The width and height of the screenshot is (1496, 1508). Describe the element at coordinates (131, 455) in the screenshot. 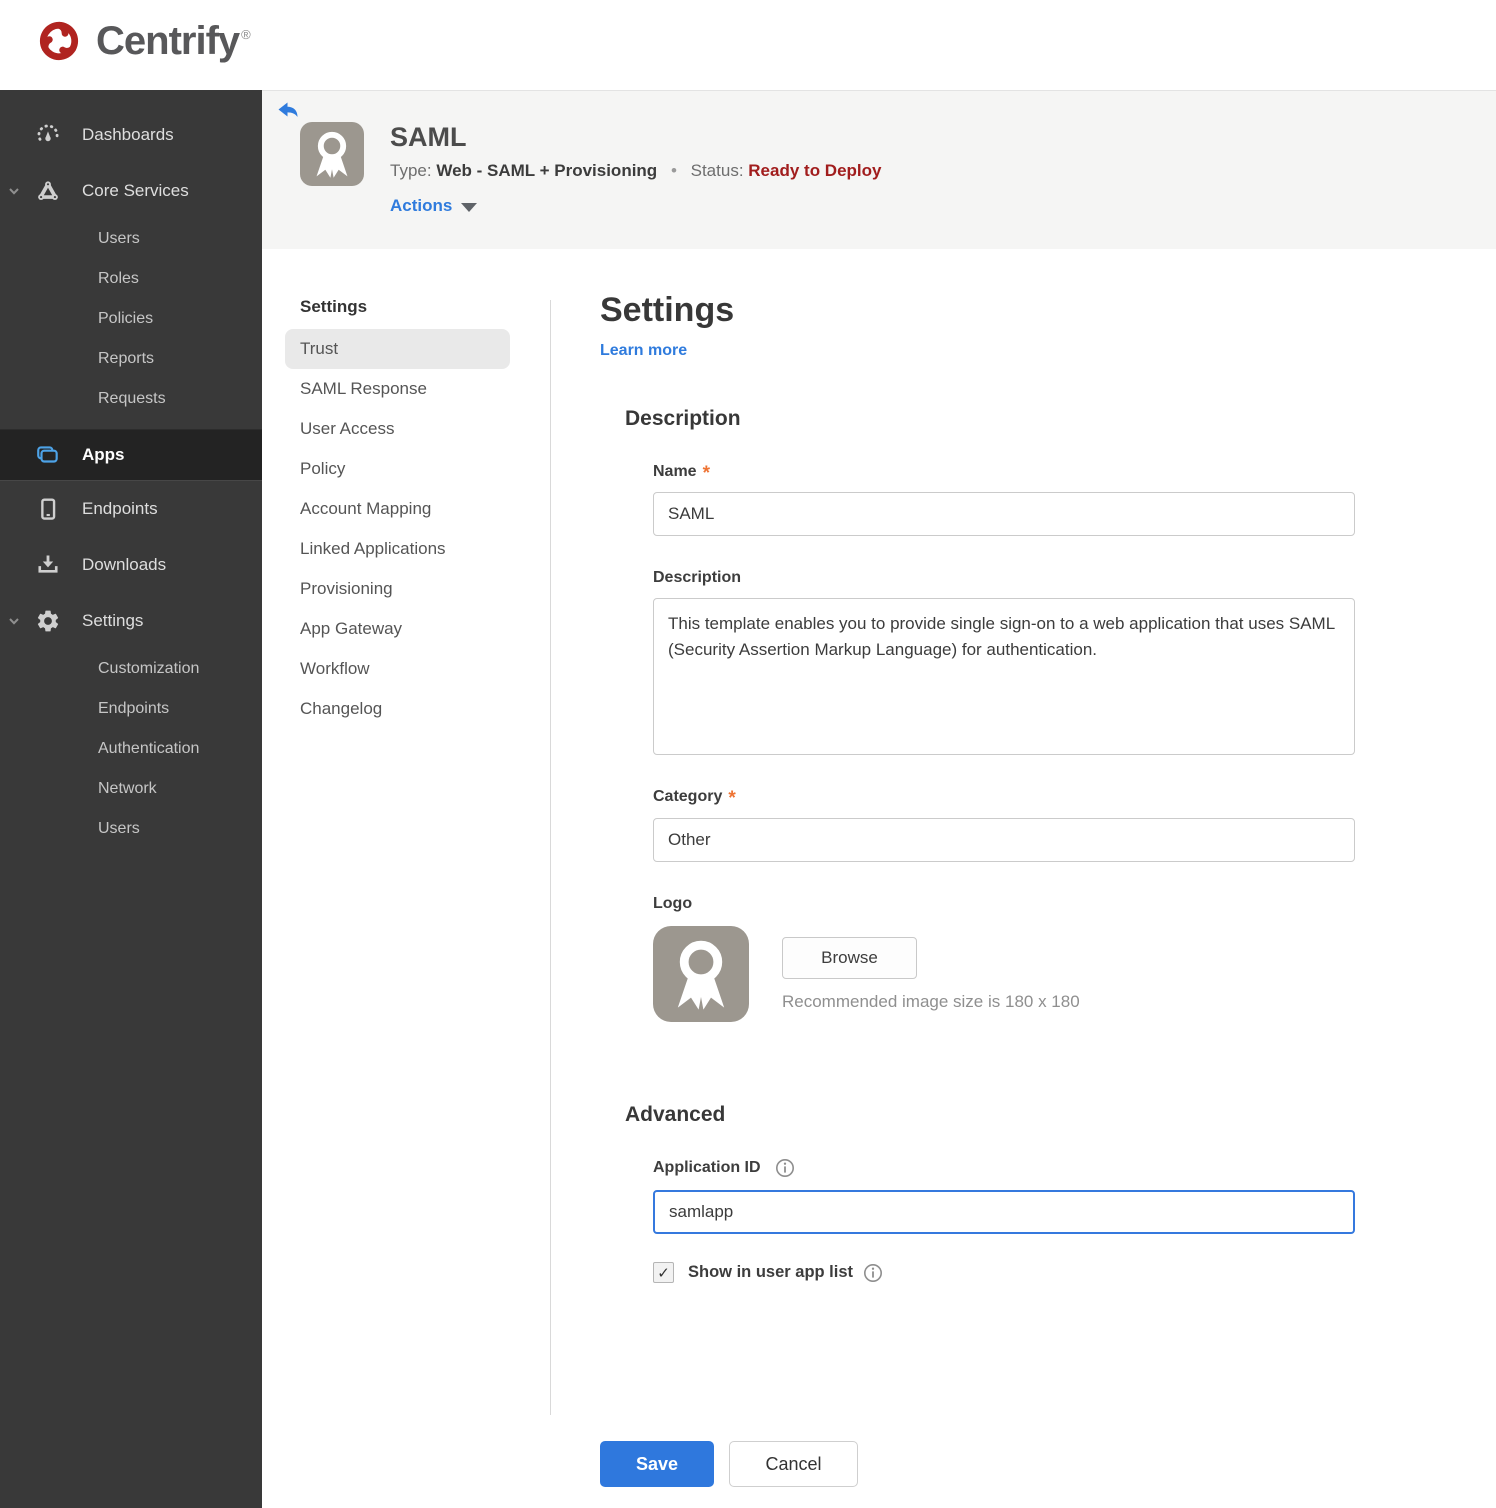

I see `sidebar-item-apps: Apps` at that location.